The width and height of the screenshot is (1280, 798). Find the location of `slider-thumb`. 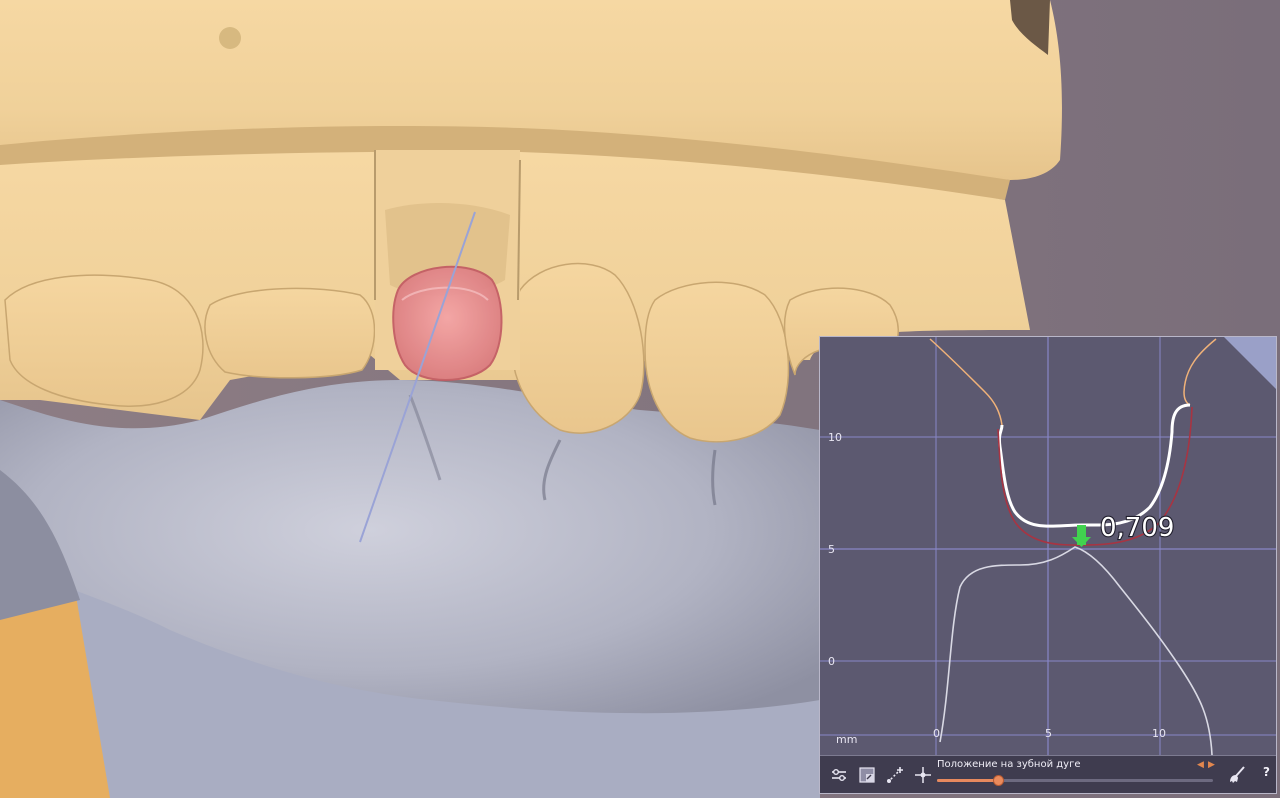

slider-thumb is located at coordinates (998, 780).